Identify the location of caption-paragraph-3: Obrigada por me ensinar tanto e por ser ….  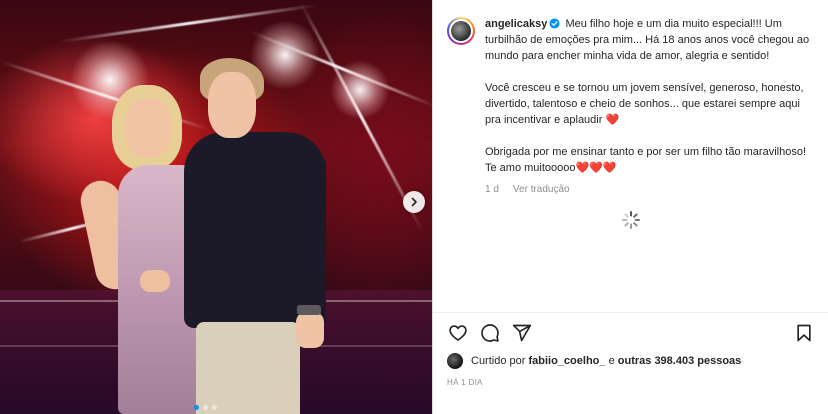
(647, 160).